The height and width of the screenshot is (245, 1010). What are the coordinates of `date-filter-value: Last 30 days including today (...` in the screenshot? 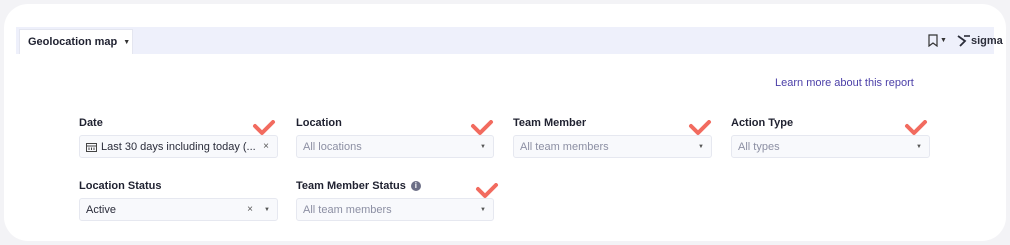 It's located at (178, 146).